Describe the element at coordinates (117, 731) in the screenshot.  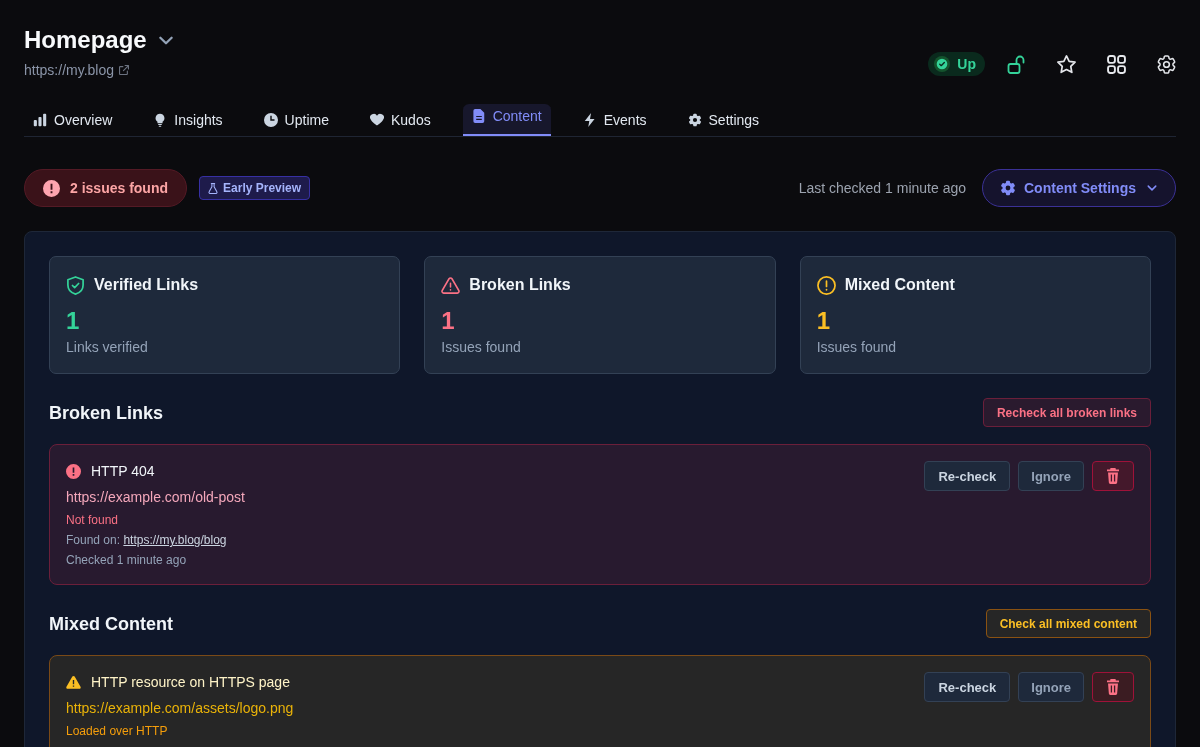
I see `issue-reason: Loaded over HTTP` at that location.